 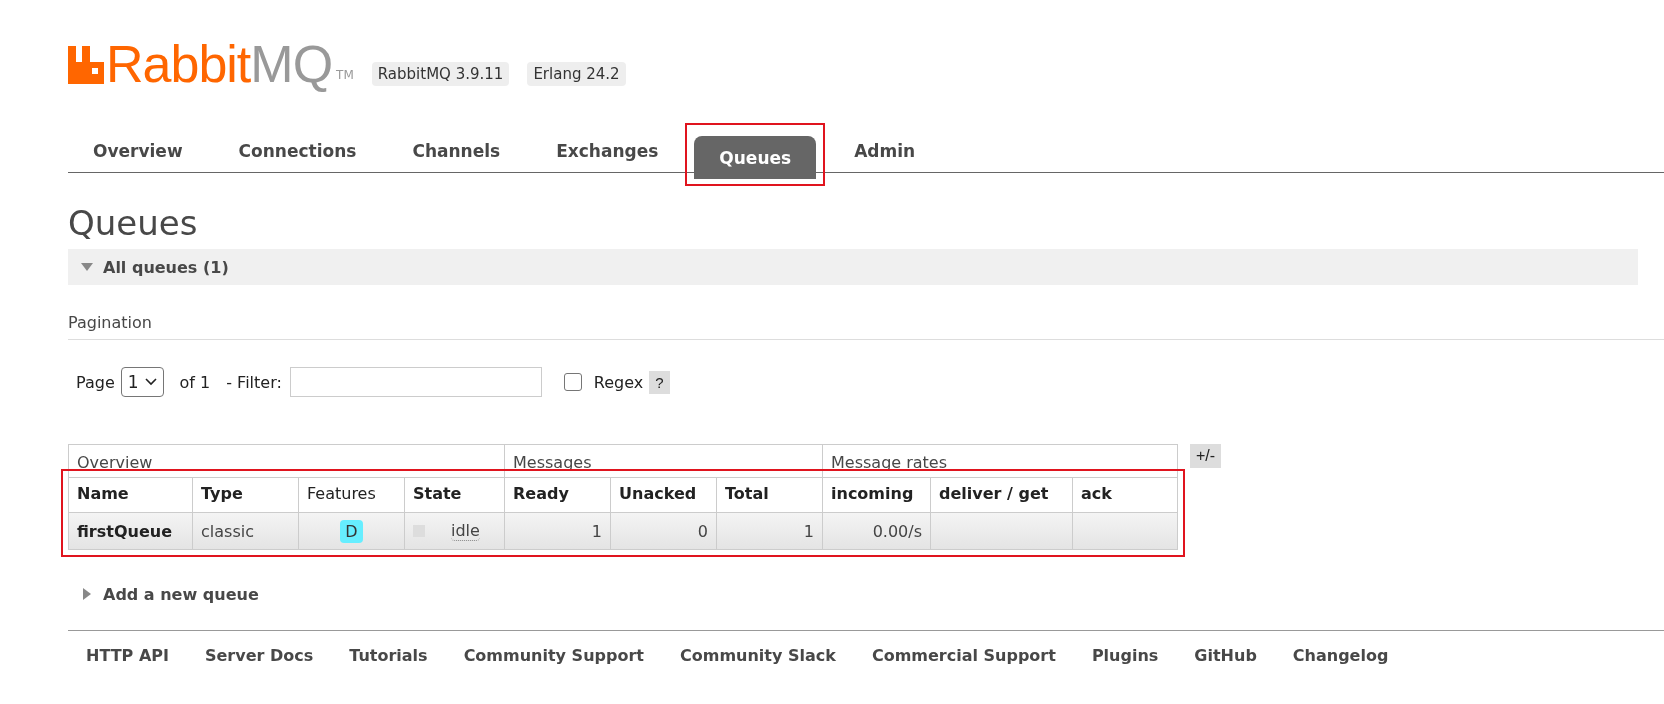 What do you see at coordinates (1206, 456) in the screenshot?
I see `columns-toggle-button: +/-` at bounding box center [1206, 456].